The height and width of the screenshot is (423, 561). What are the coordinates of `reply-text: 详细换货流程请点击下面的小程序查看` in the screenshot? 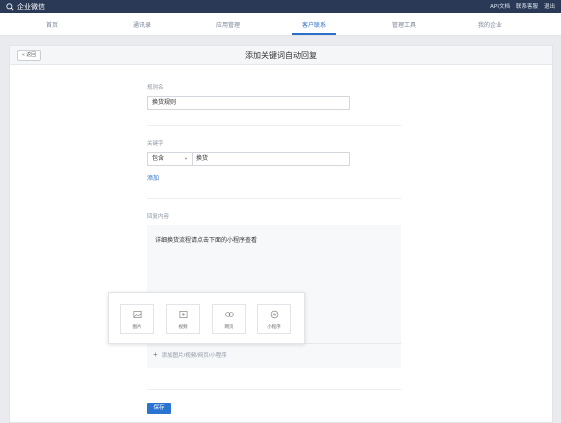 It's located at (206, 241).